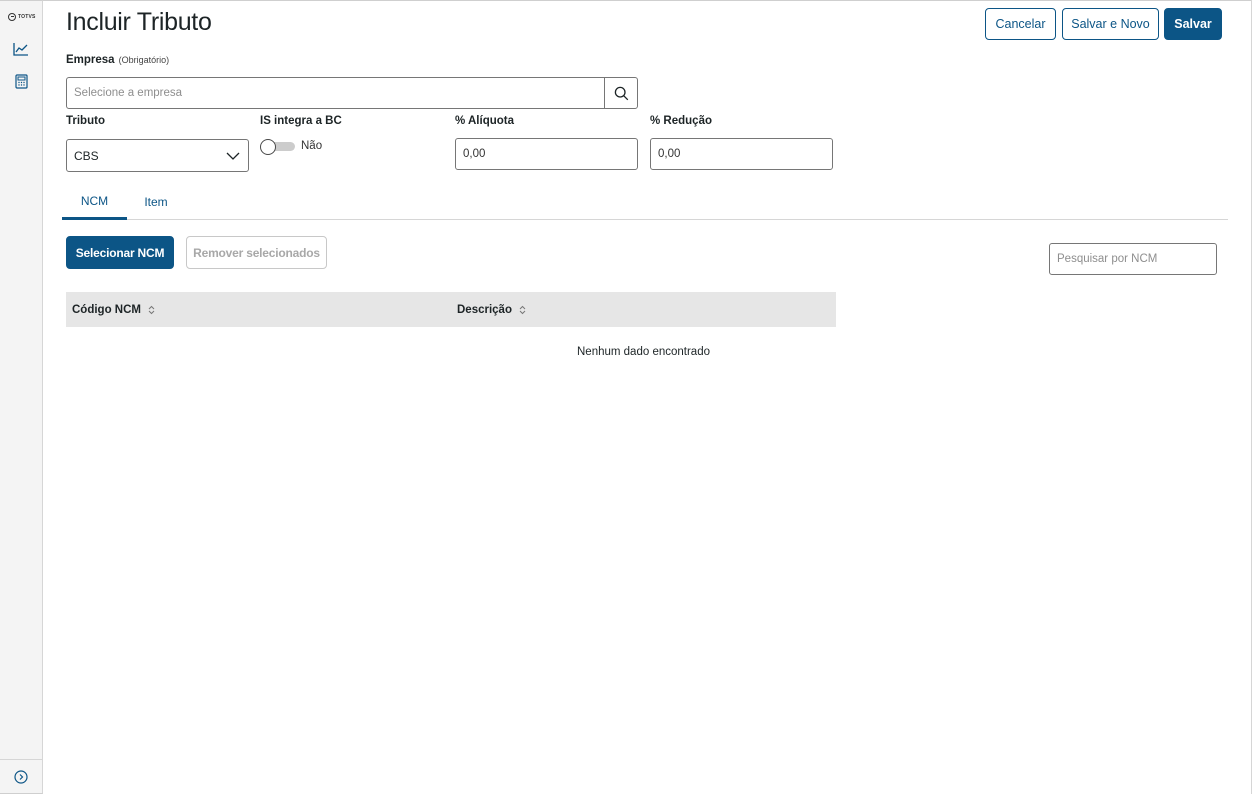 This screenshot has height=794, width=1252. I want to click on ncm-search, so click(1133, 259).